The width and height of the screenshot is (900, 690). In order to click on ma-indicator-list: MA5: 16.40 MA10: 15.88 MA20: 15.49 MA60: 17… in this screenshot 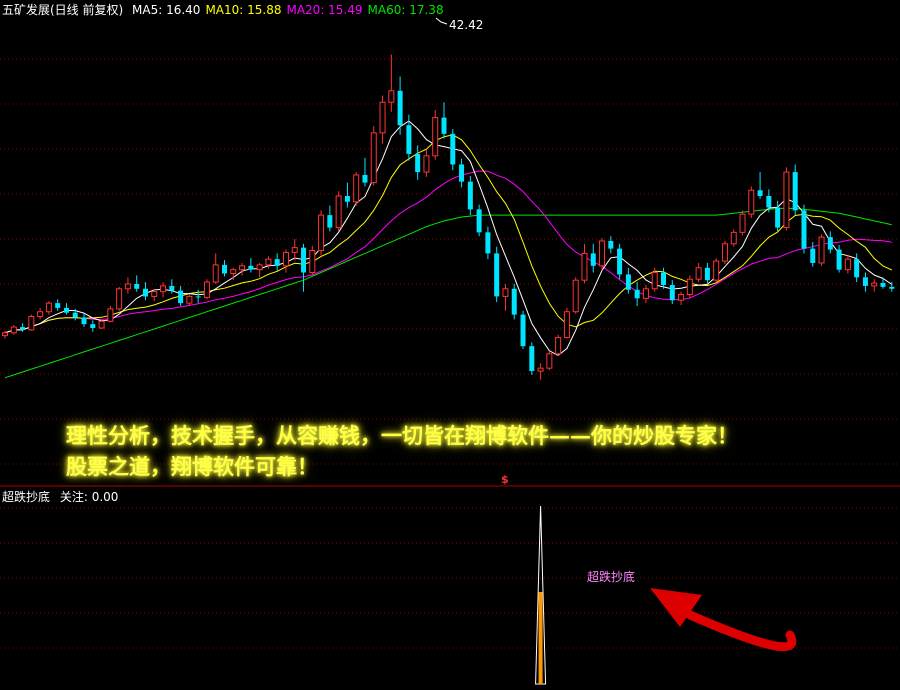, I will do `click(285, 10)`.